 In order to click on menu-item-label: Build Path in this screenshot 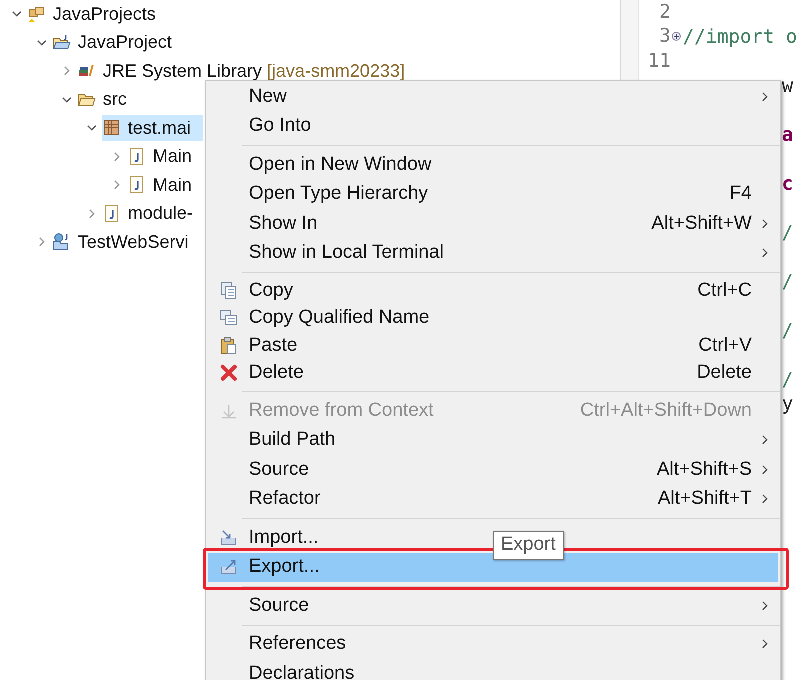, I will do `click(292, 440)`.